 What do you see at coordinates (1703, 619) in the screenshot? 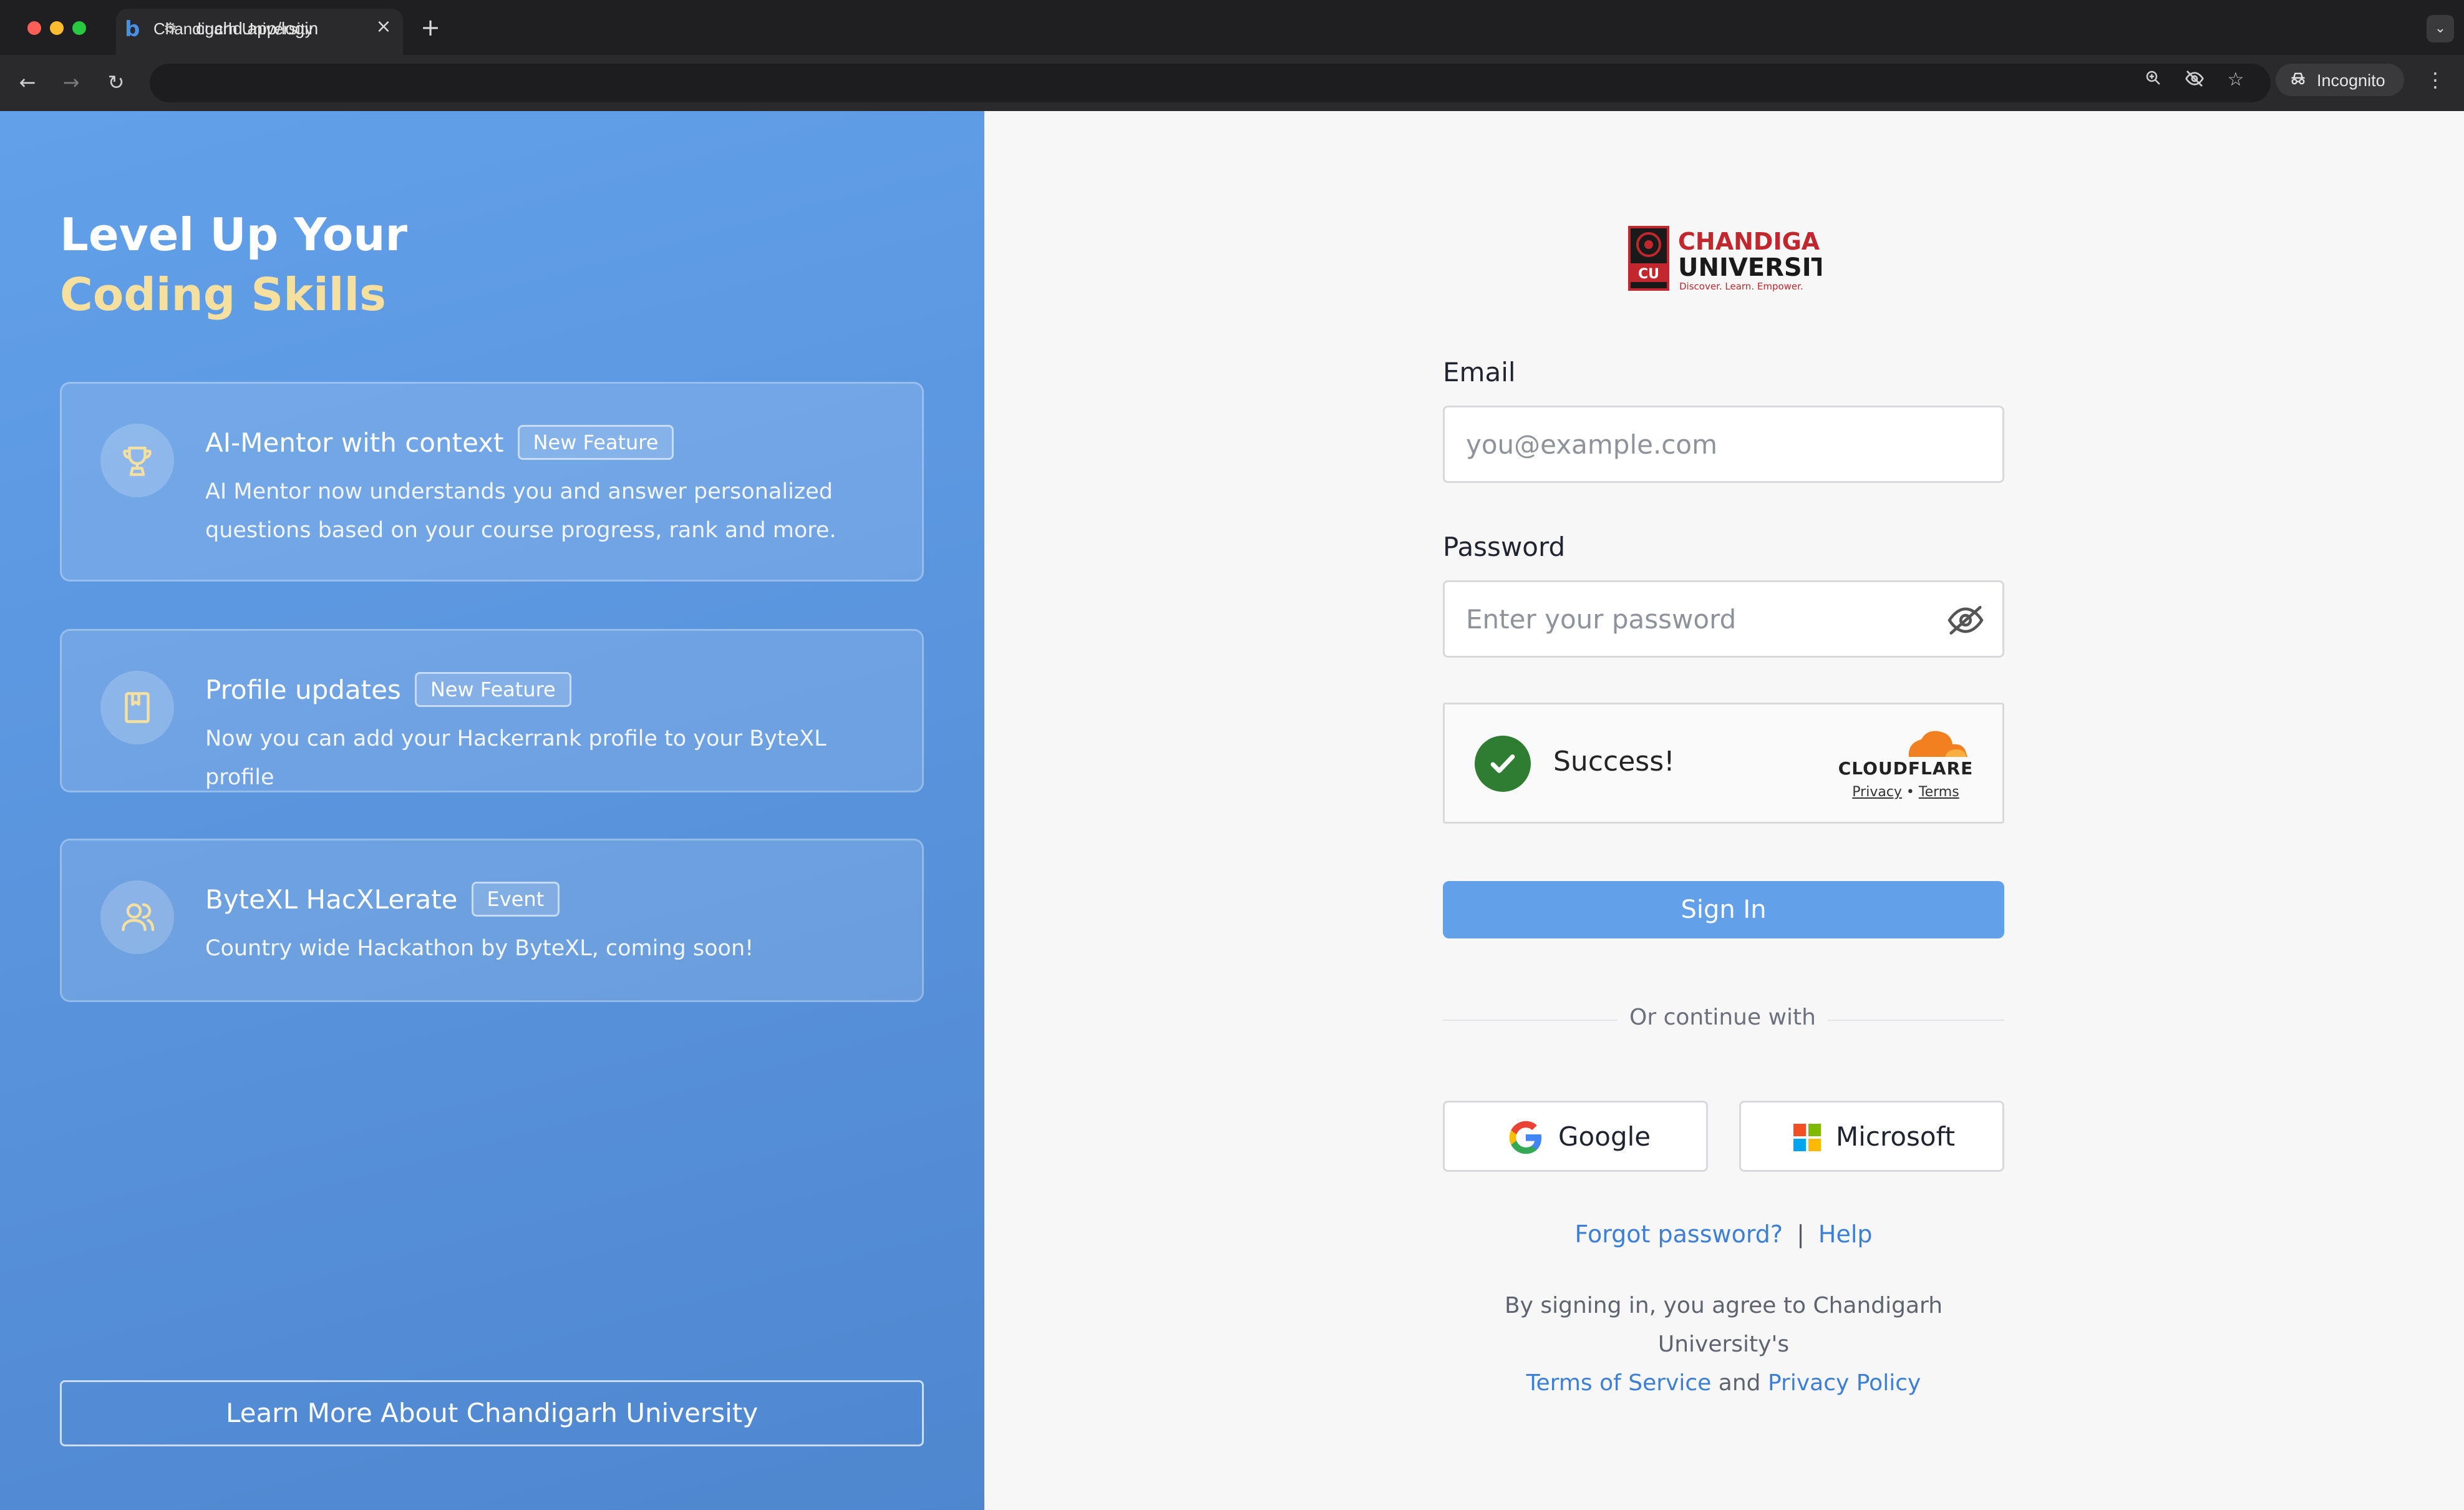
I see `password-field` at bounding box center [1703, 619].